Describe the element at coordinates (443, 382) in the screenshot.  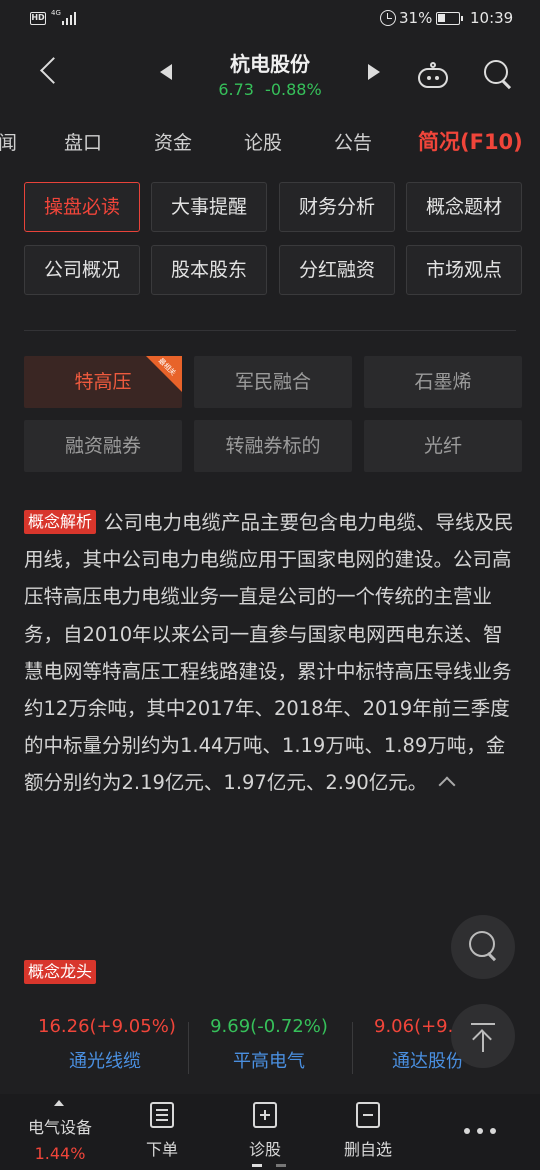
I see `concept-chip-graphene: 石墨烯` at that location.